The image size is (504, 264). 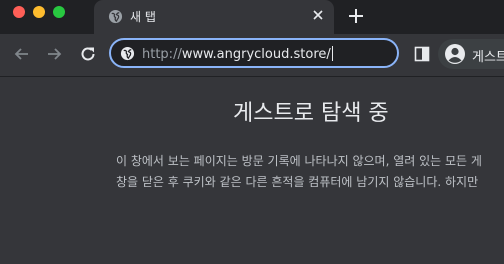 I want to click on close-window-button, so click(x=19, y=12).